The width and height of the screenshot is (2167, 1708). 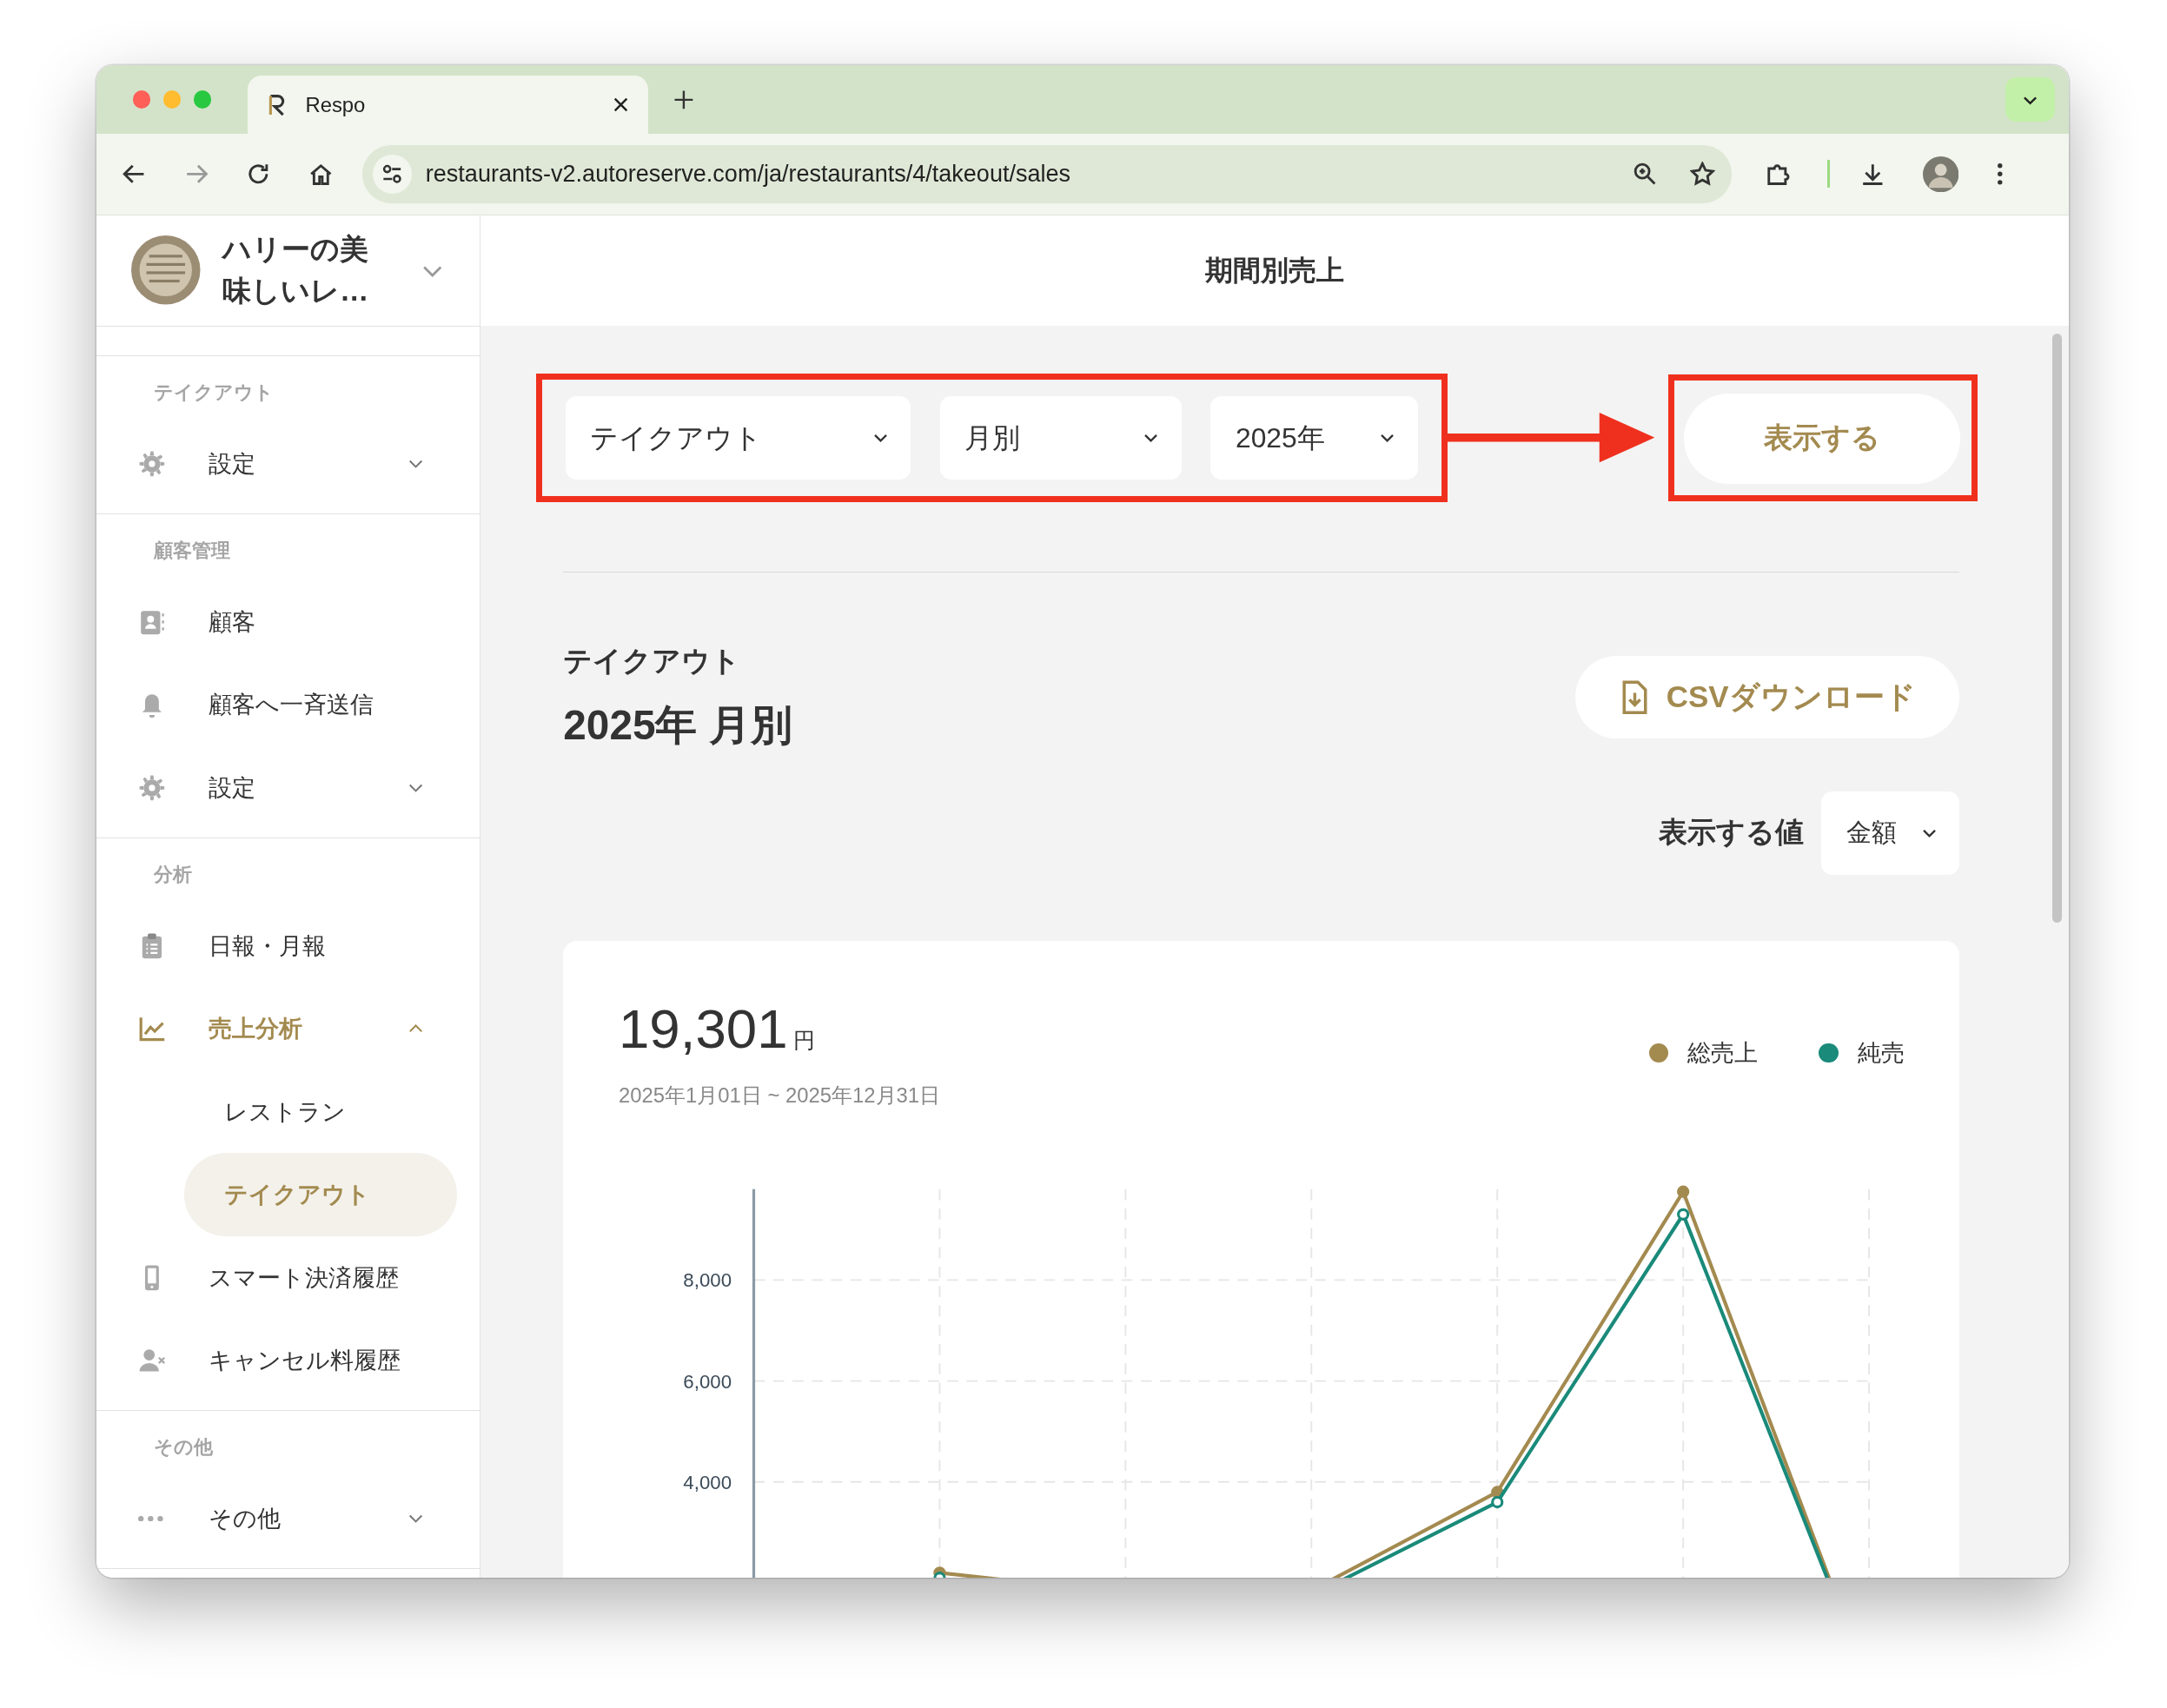 I want to click on value-label: 表示する値, so click(x=1731, y=833).